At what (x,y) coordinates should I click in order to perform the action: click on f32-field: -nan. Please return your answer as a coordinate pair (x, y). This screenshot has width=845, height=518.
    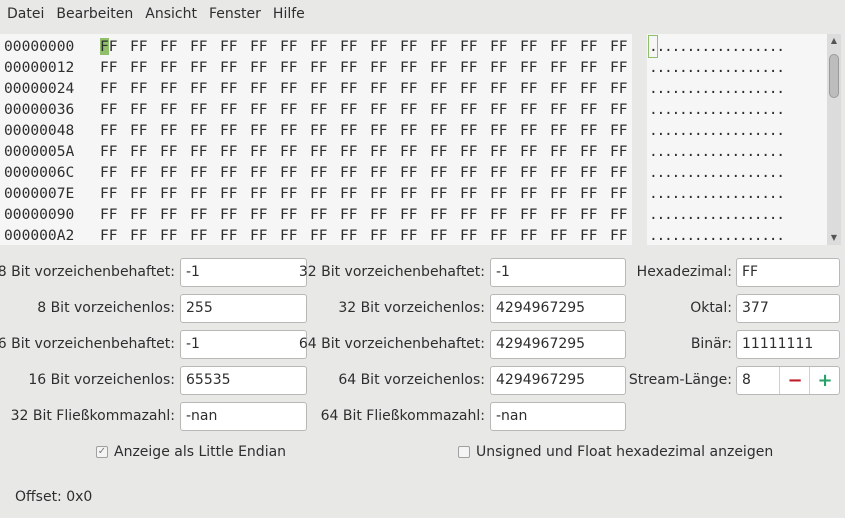
    Looking at the image, I should click on (243, 416).